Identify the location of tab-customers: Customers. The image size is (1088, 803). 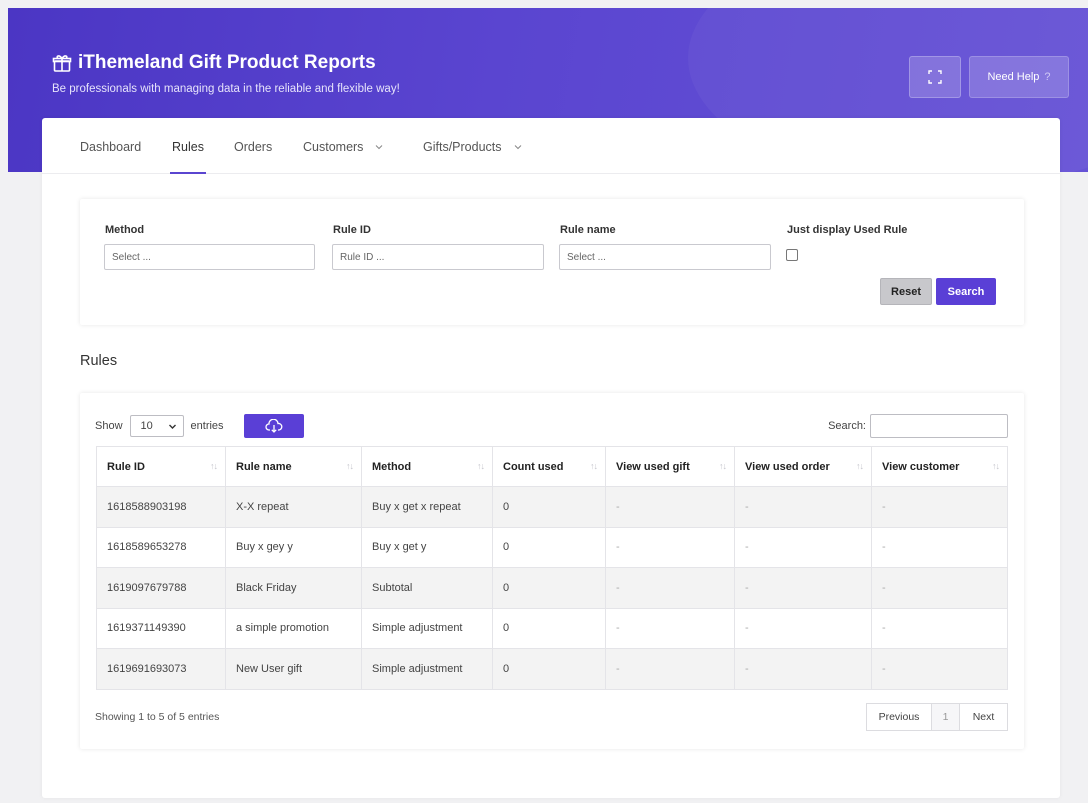
(343, 147).